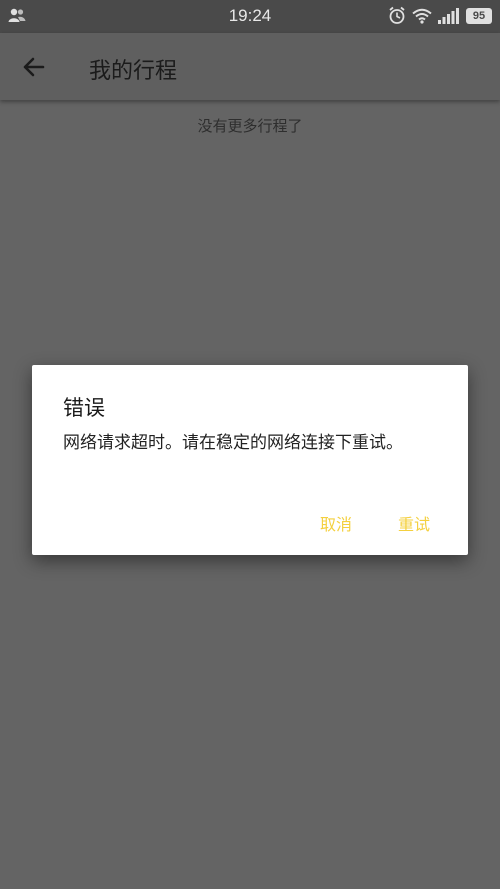  Describe the element at coordinates (34, 67) in the screenshot. I see `back-arrow-icon` at that location.